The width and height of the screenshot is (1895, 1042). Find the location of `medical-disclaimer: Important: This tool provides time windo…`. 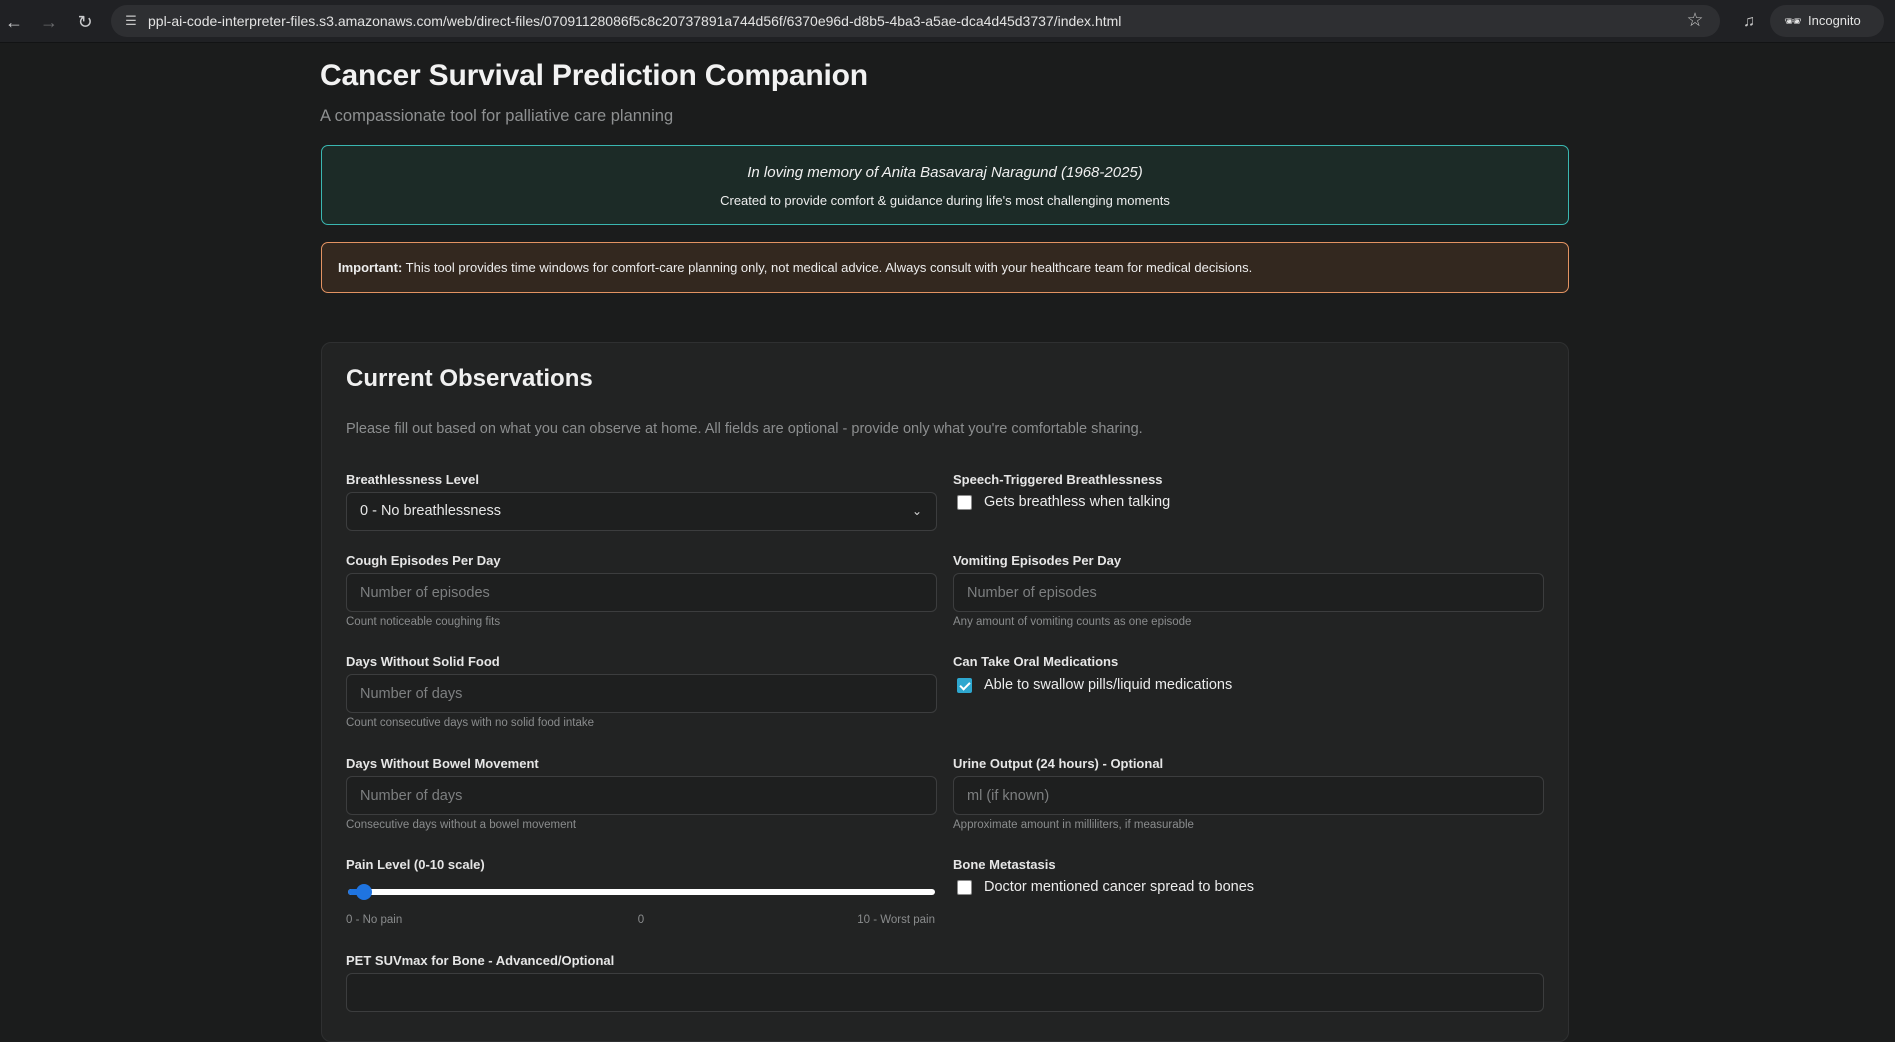

medical-disclaimer: Important: This tool provides time windo… is located at coordinates (945, 267).